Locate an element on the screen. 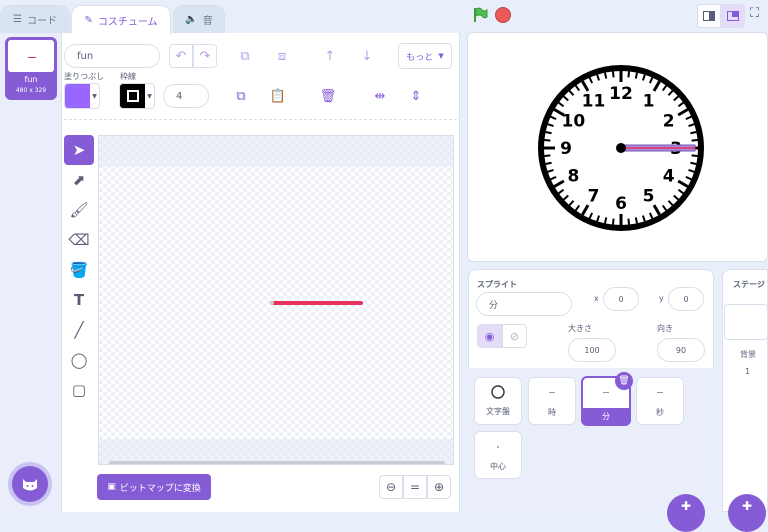  eye-icon: ◉ is located at coordinates (489, 336).